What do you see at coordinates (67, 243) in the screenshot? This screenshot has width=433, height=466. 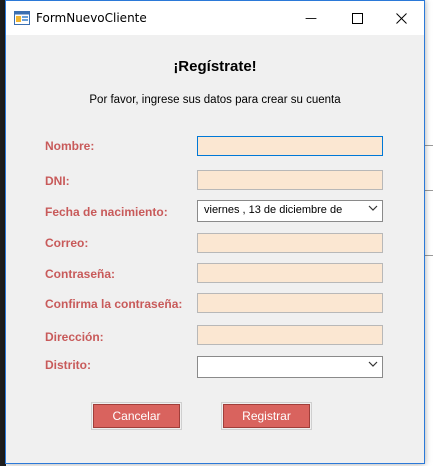 I see `correo-label: Correo:` at bounding box center [67, 243].